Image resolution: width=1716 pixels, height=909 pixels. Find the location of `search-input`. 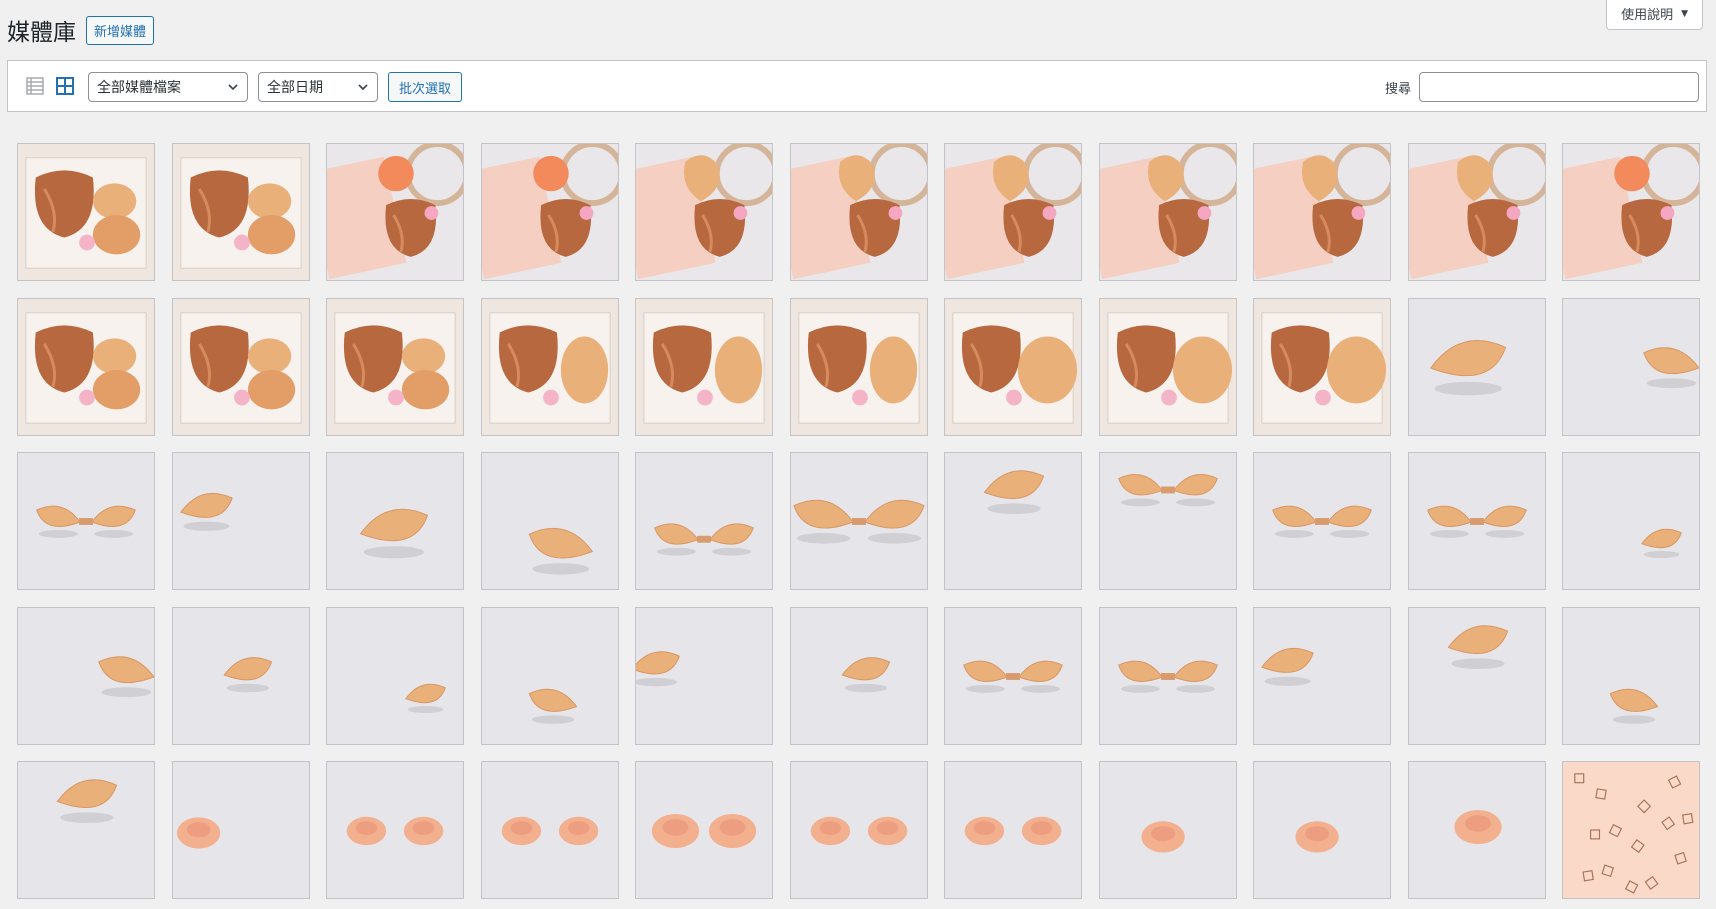

search-input is located at coordinates (1559, 87).